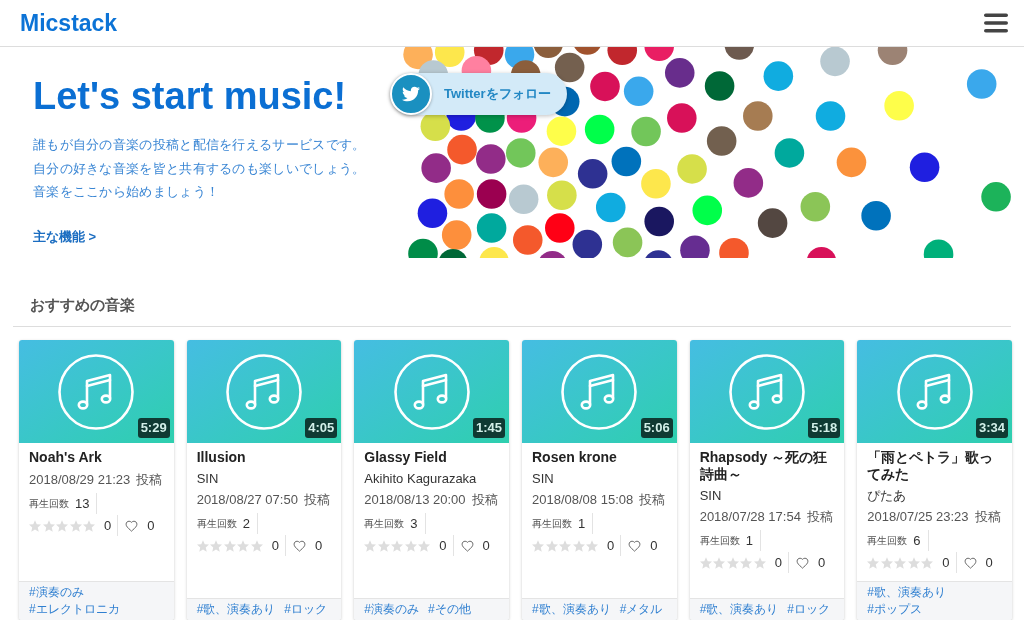 Image resolution: width=1024 pixels, height=620 pixels. What do you see at coordinates (74, 609) in the screenshot?
I see `tag-link: #エレクトロニカ` at bounding box center [74, 609].